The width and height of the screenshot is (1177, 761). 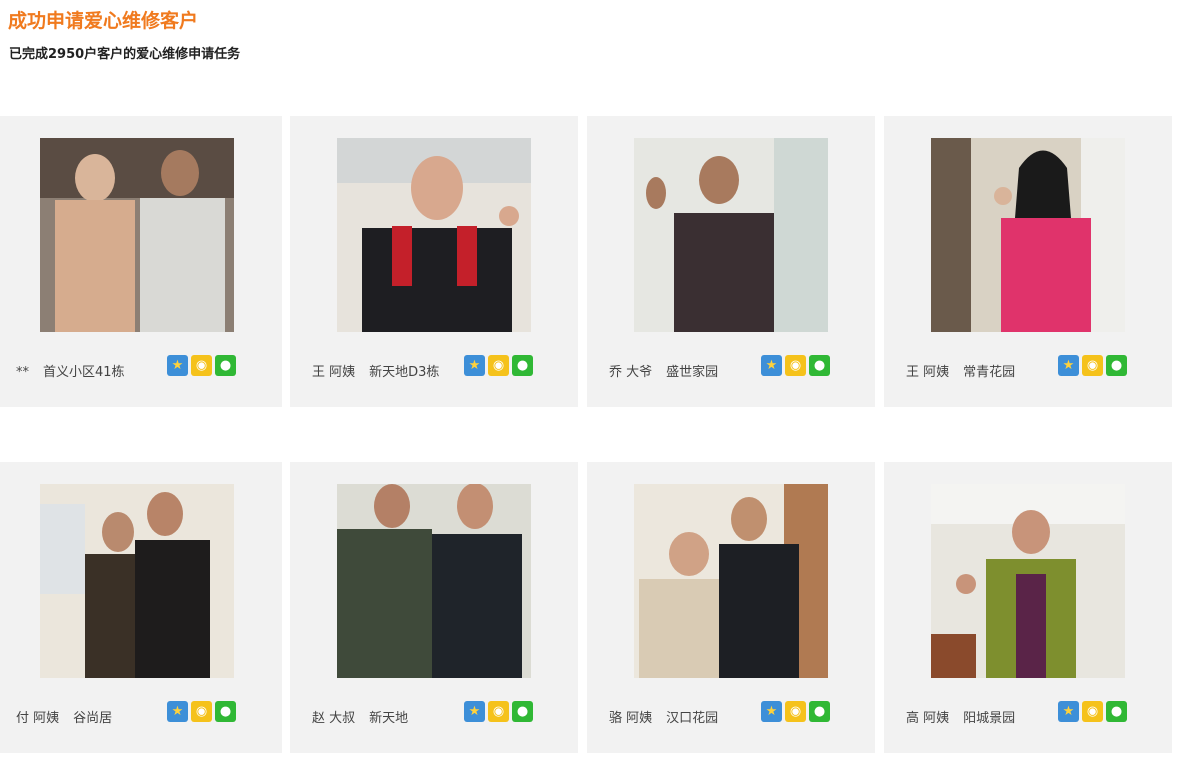 I want to click on customer-location: 谷尚居, so click(x=93, y=718).